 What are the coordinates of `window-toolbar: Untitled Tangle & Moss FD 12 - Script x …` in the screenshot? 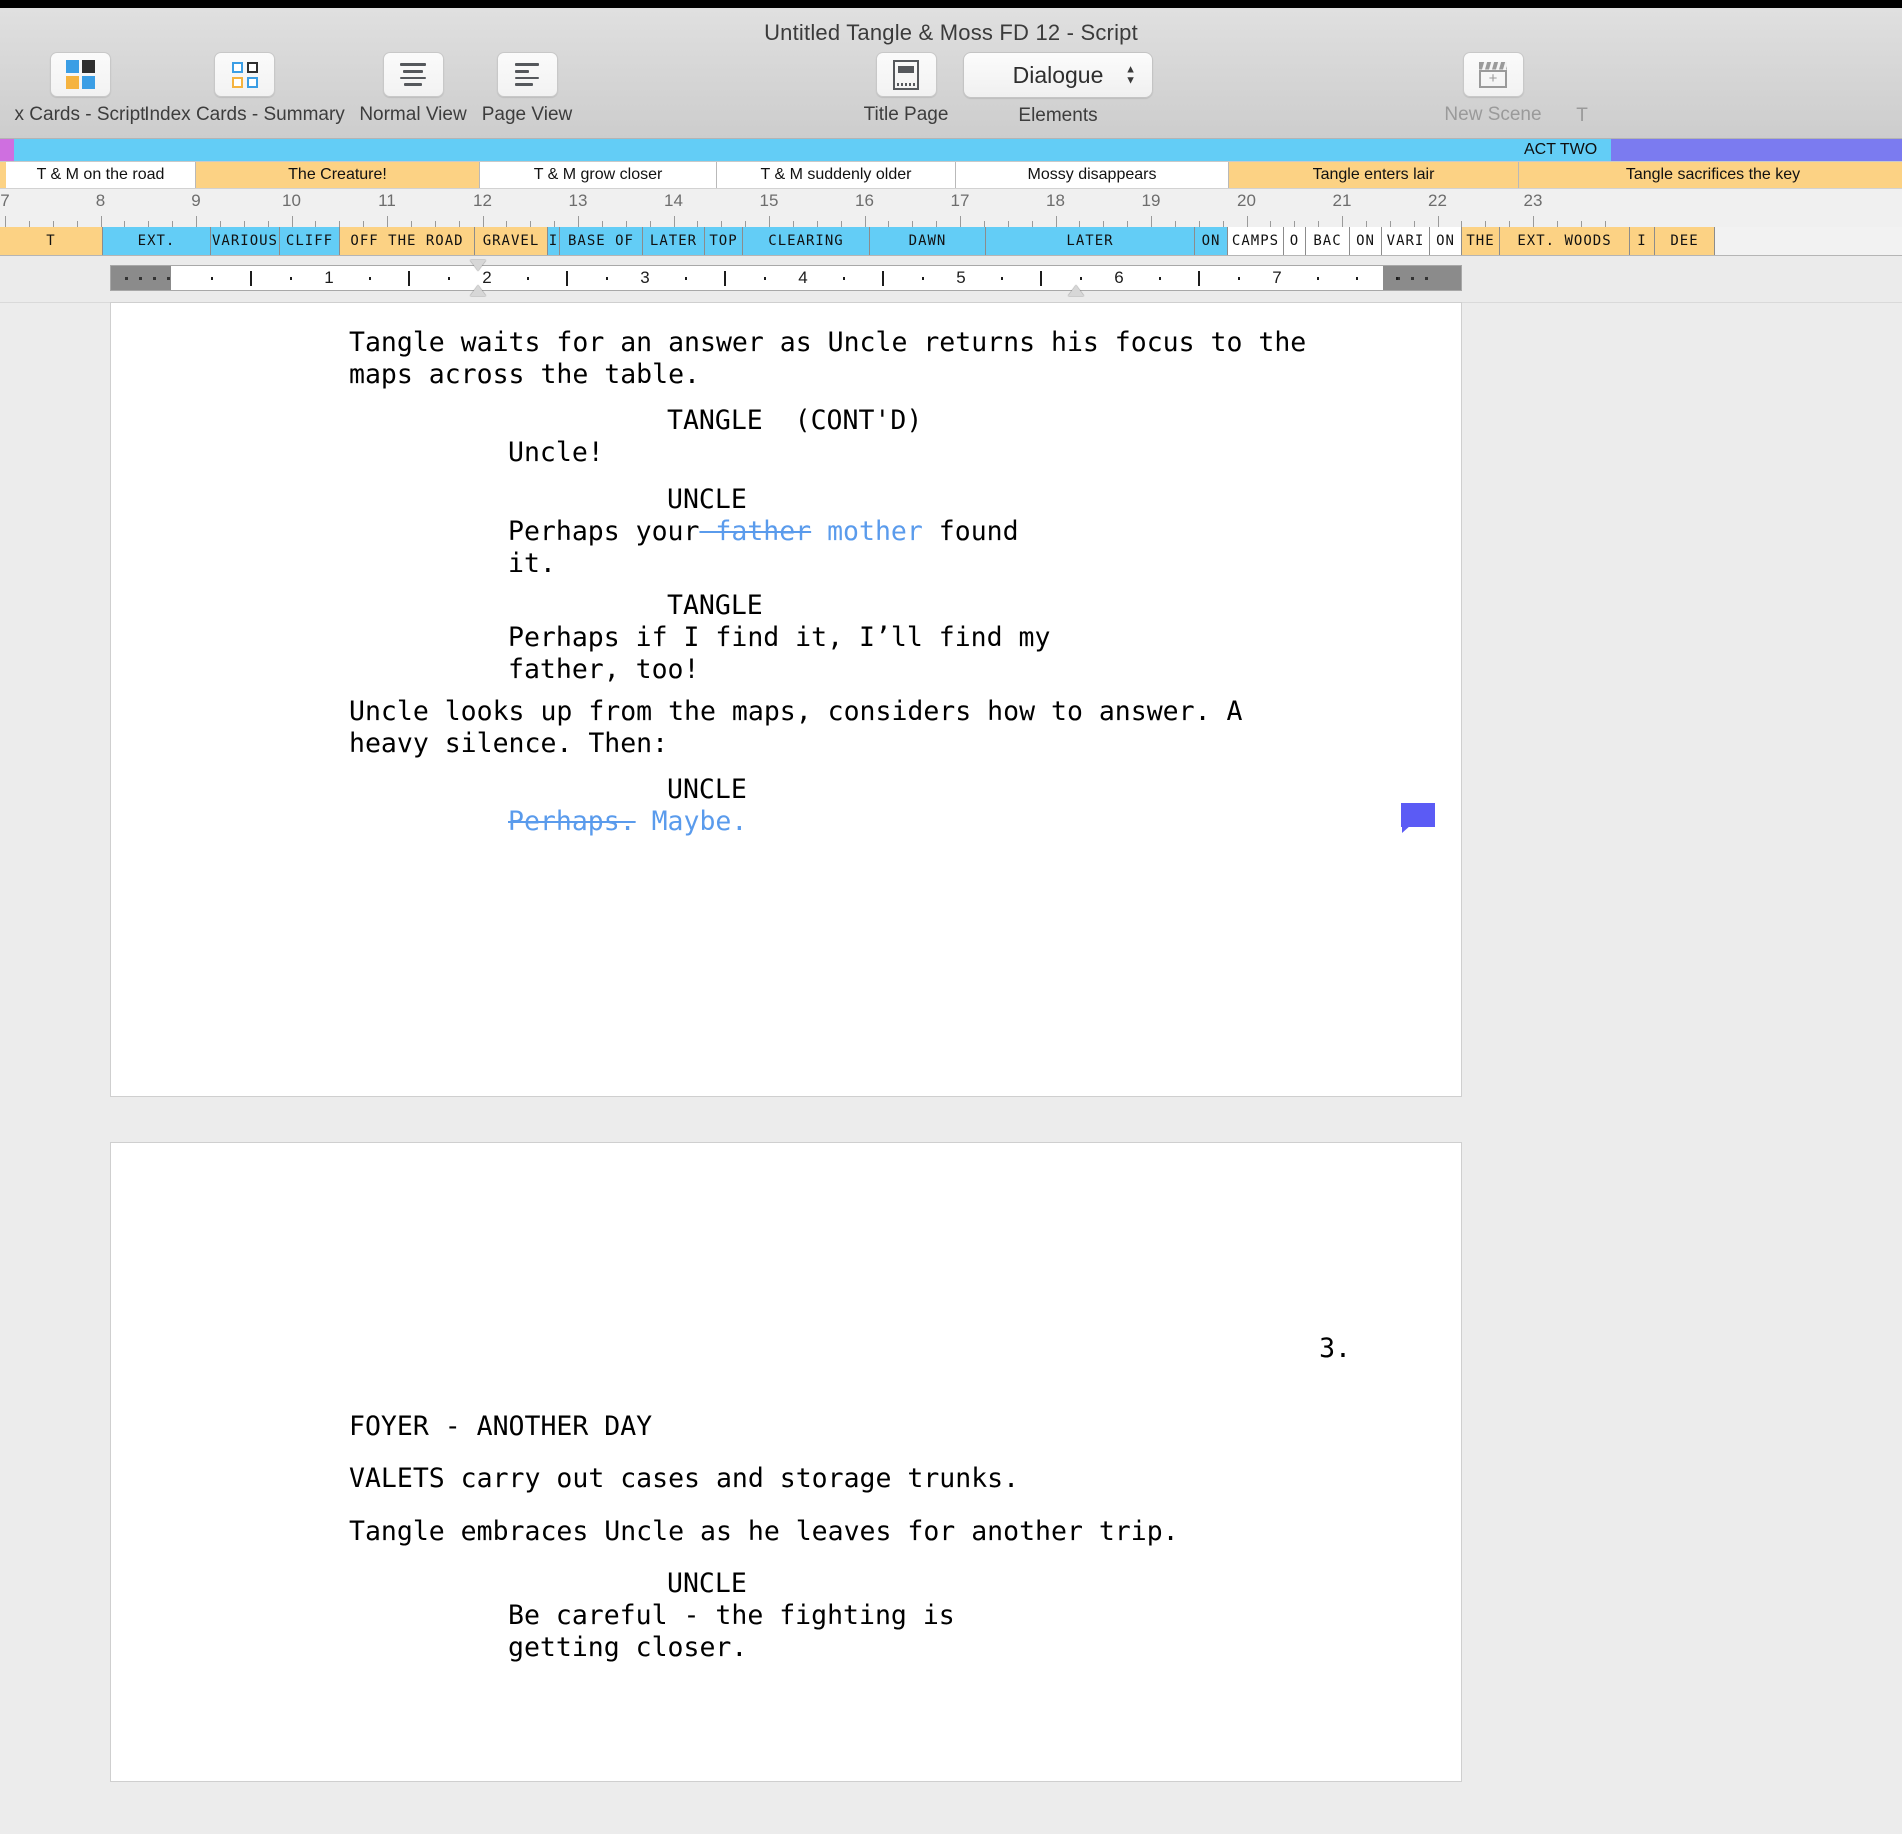 It's located at (951, 73).